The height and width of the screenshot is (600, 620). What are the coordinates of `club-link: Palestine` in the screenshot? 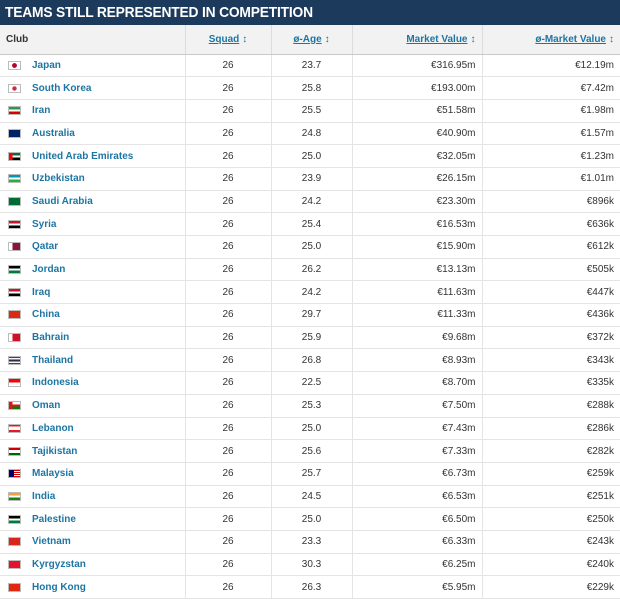 It's located at (54, 519).